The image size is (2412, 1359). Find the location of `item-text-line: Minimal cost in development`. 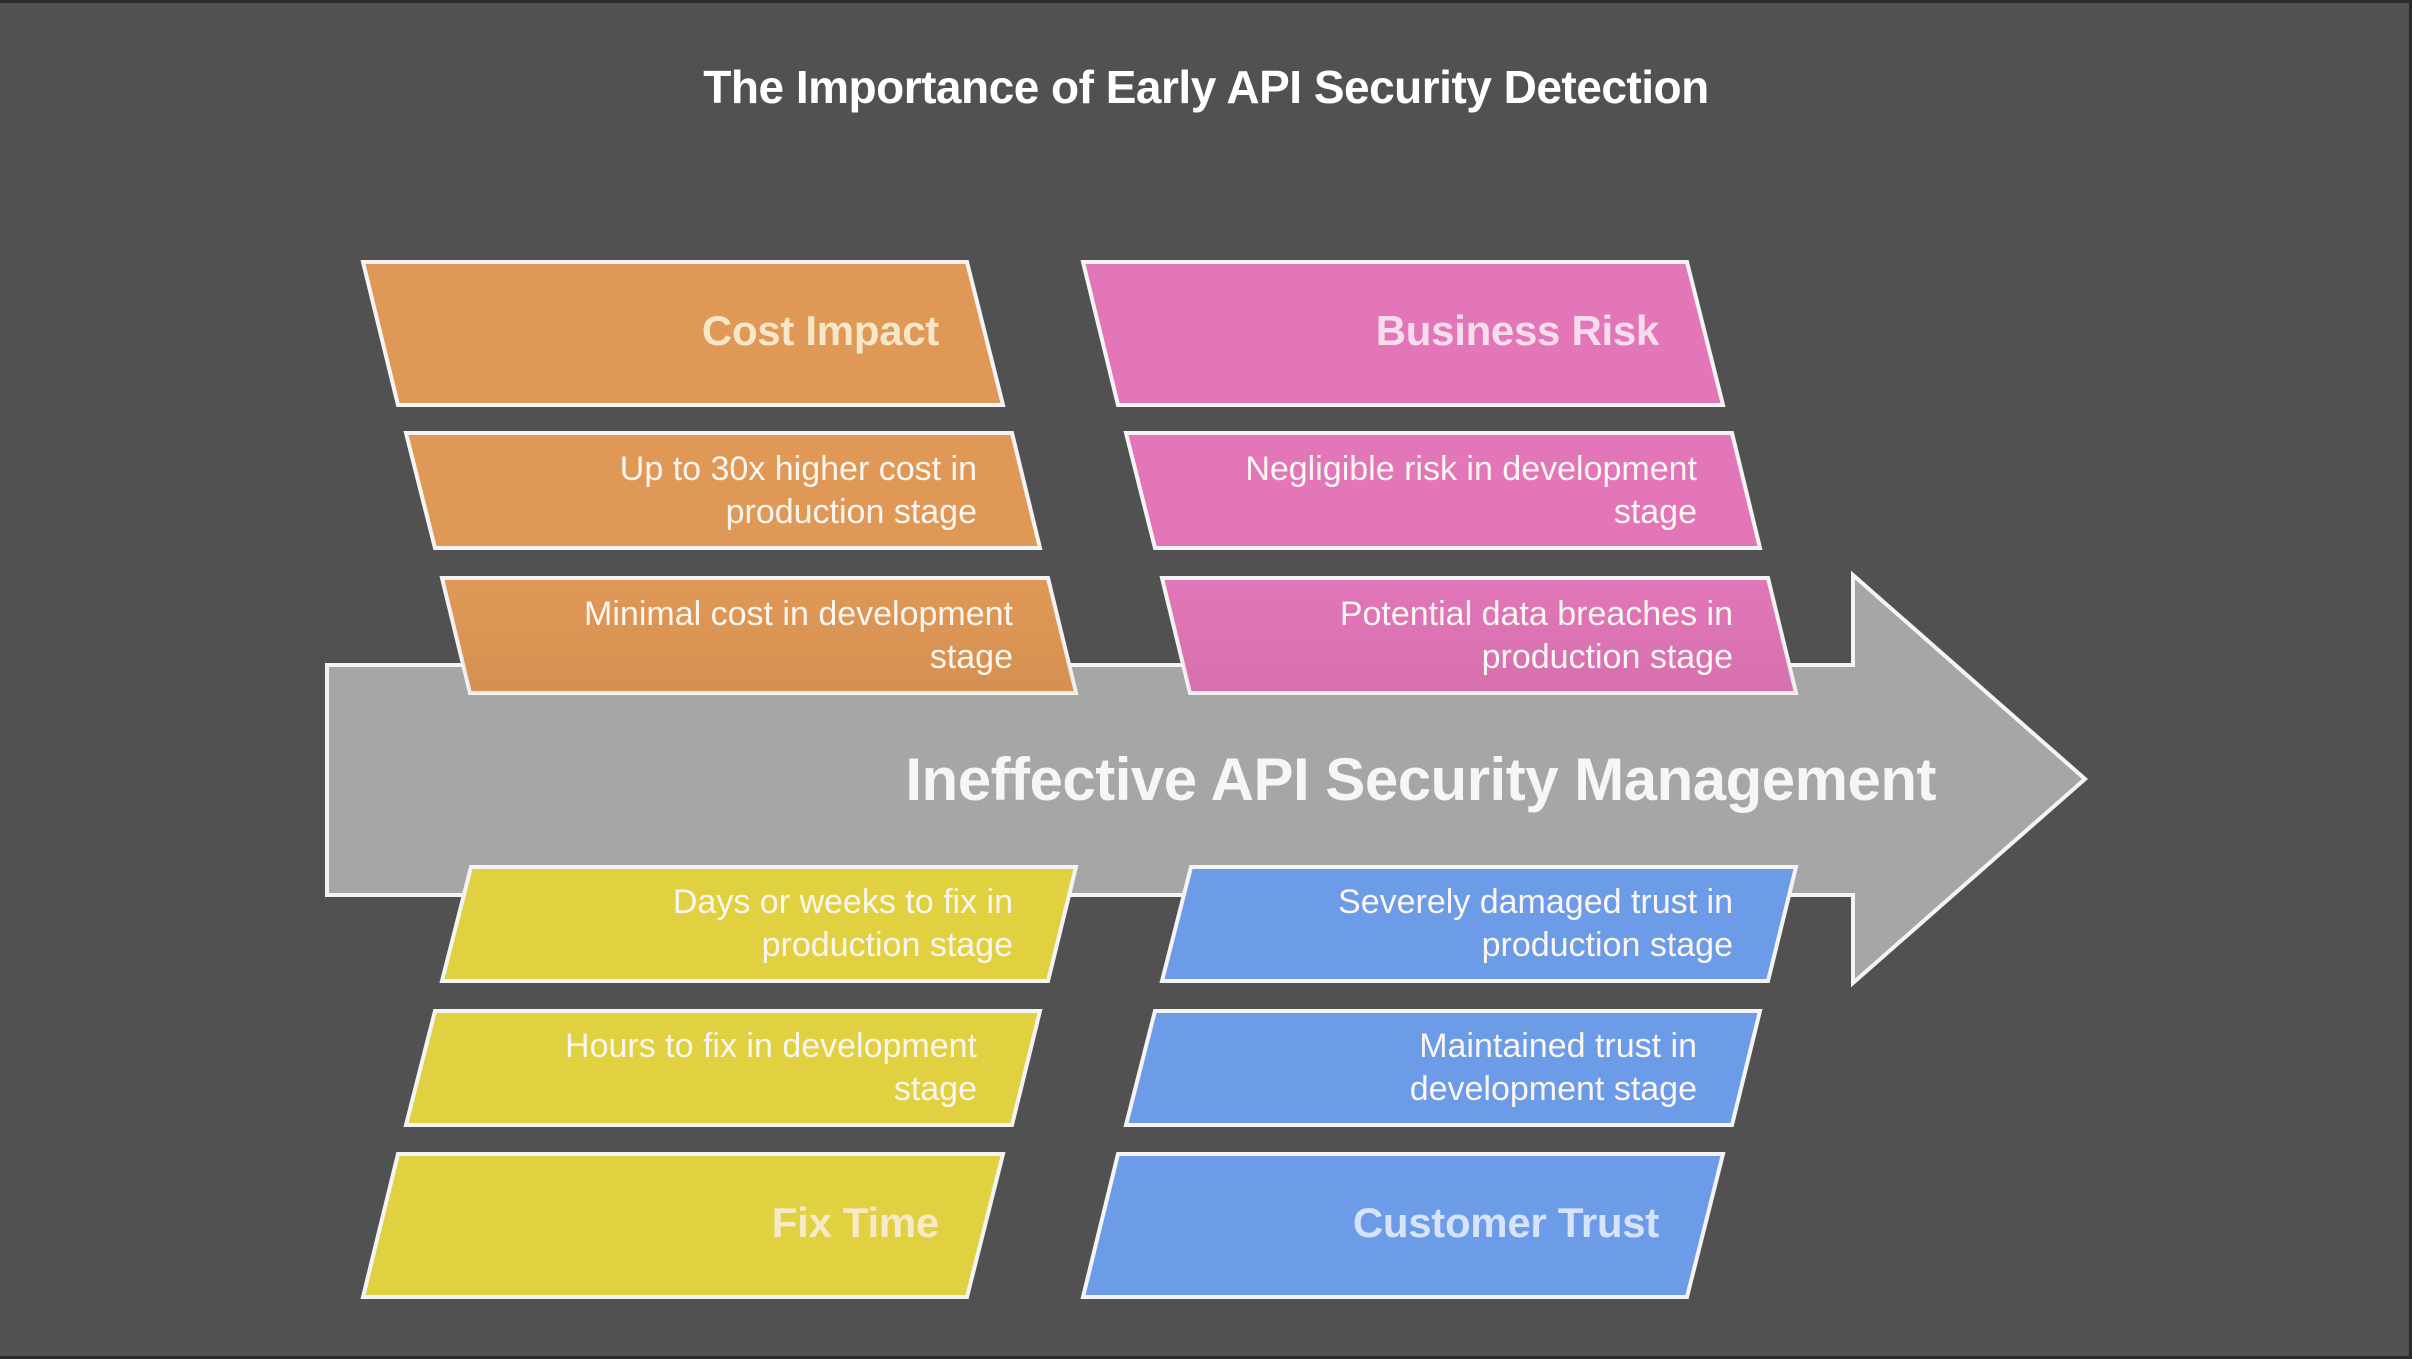

item-text-line: Minimal cost in development is located at coordinates (798, 613).